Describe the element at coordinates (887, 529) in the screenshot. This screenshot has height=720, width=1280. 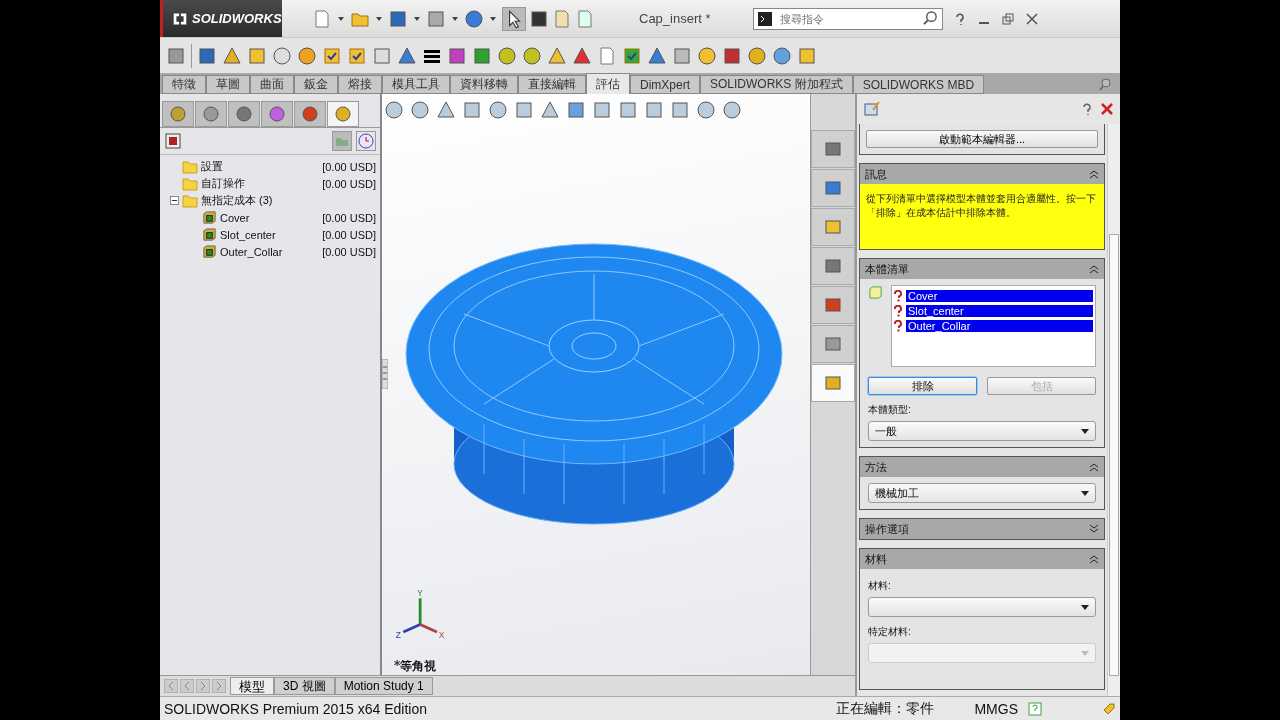
I see `section-title: 操作選項` at that location.